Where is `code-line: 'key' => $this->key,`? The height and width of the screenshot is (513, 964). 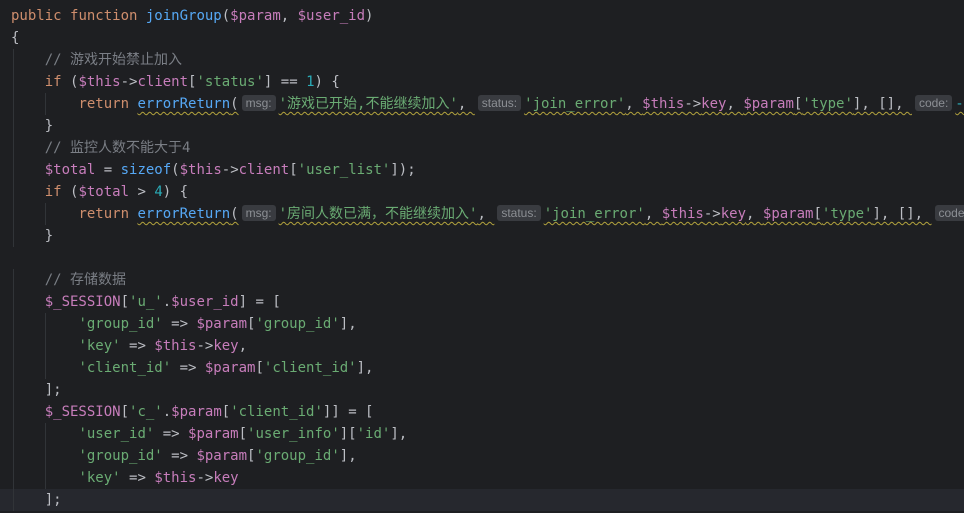
code-line: 'key' => $this->key, is located at coordinates (482, 346).